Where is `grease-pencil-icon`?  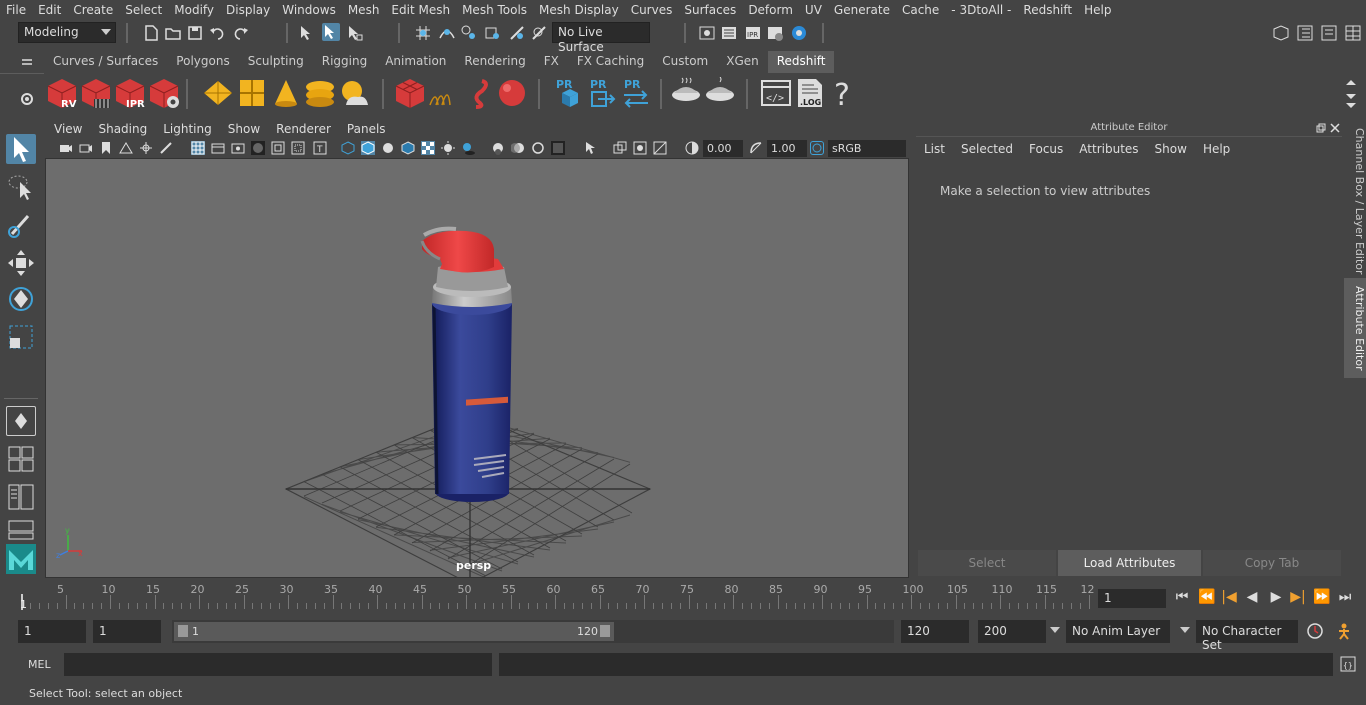 grease-pencil-icon is located at coordinates (166, 148).